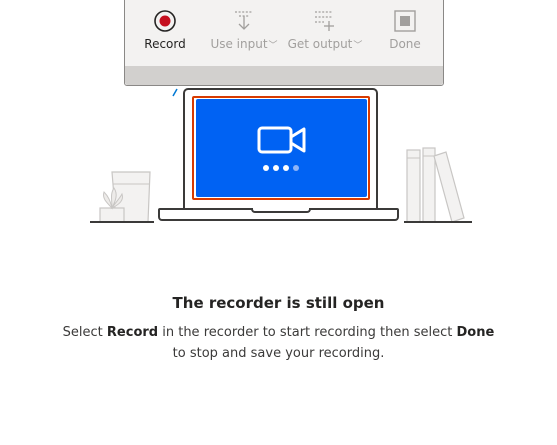  What do you see at coordinates (125, 197) in the screenshot?
I see `glass-and-plant-icon` at bounding box center [125, 197].